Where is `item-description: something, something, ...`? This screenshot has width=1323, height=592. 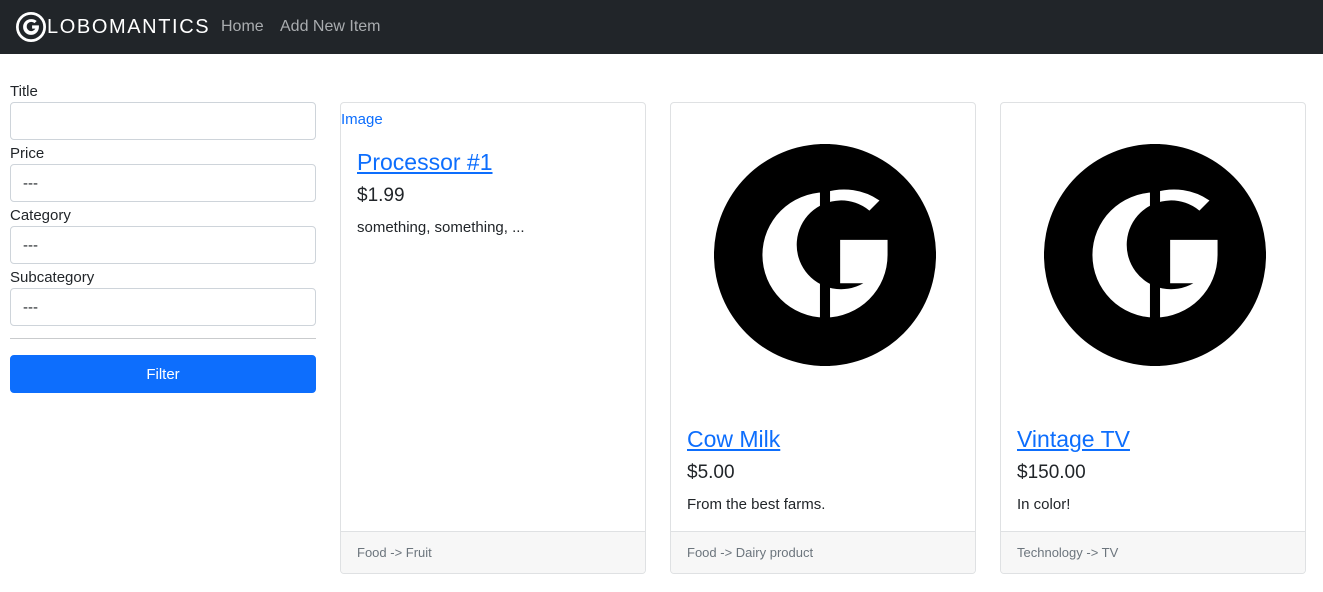 item-description: something, something, ... is located at coordinates (441, 227).